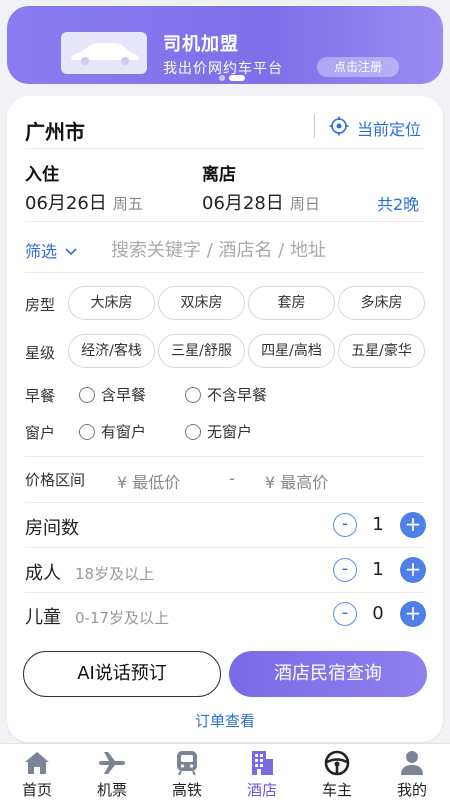 The height and width of the screenshot is (800, 450). I want to click on checkin-weekday: 周五, so click(127, 204).